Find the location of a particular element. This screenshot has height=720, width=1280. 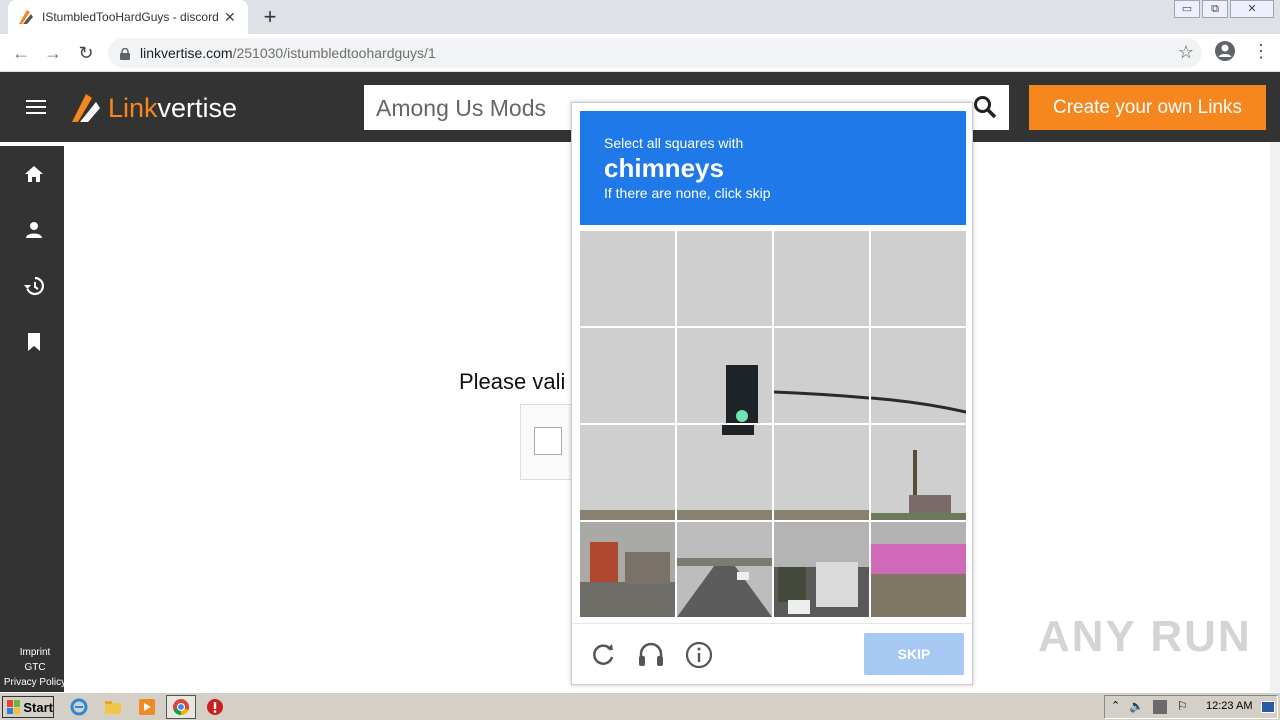

linkvertise-logo: Linkvertise is located at coordinates (153, 108).